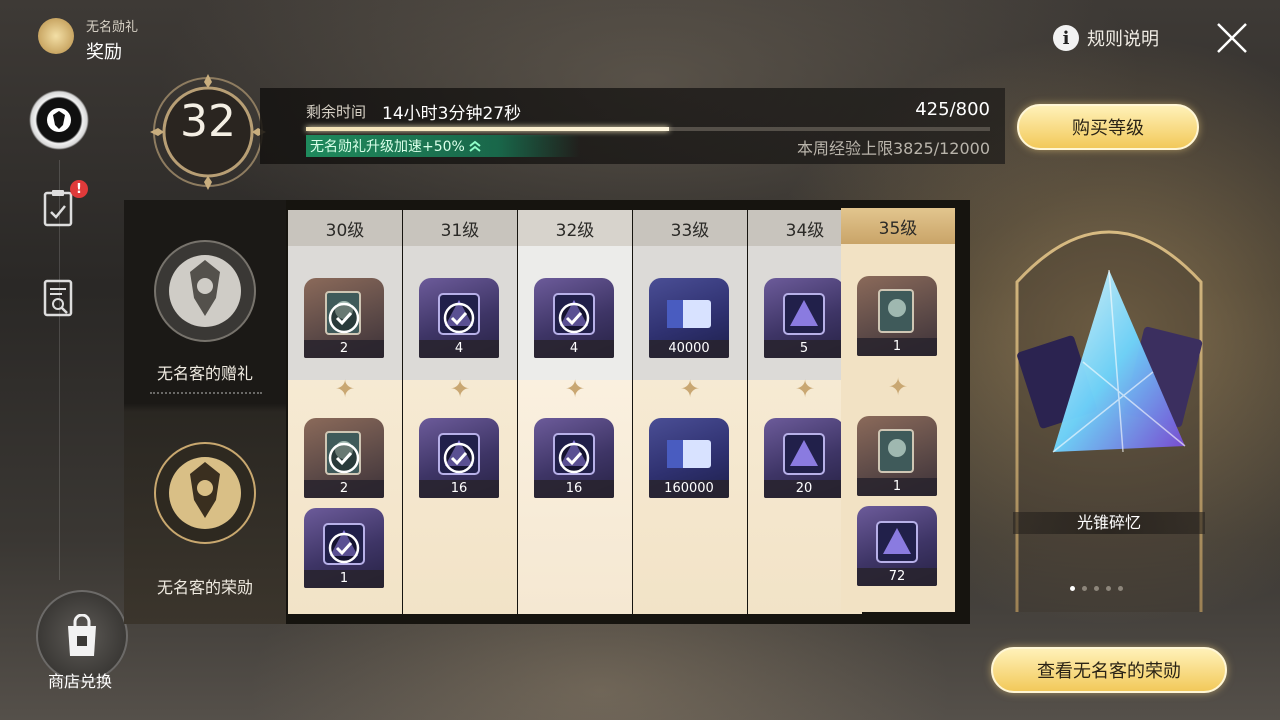 The image size is (1280, 720). Describe the element at coordinates (205, 493) in the screenshot. I see `premium-track-emblem` at that location.